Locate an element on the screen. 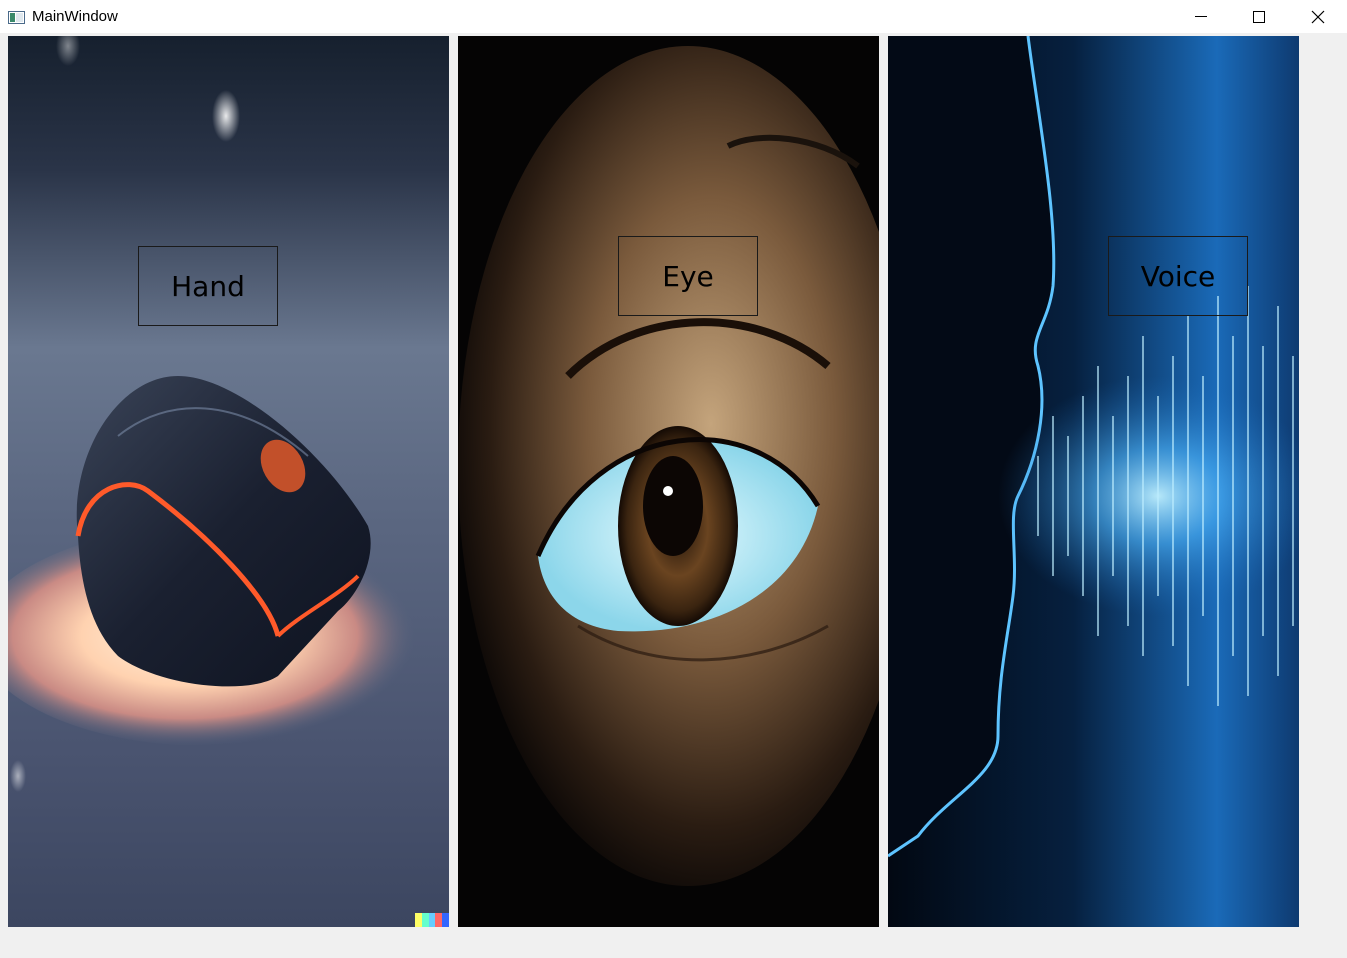  close-button is located at coordinates (1318, 16).